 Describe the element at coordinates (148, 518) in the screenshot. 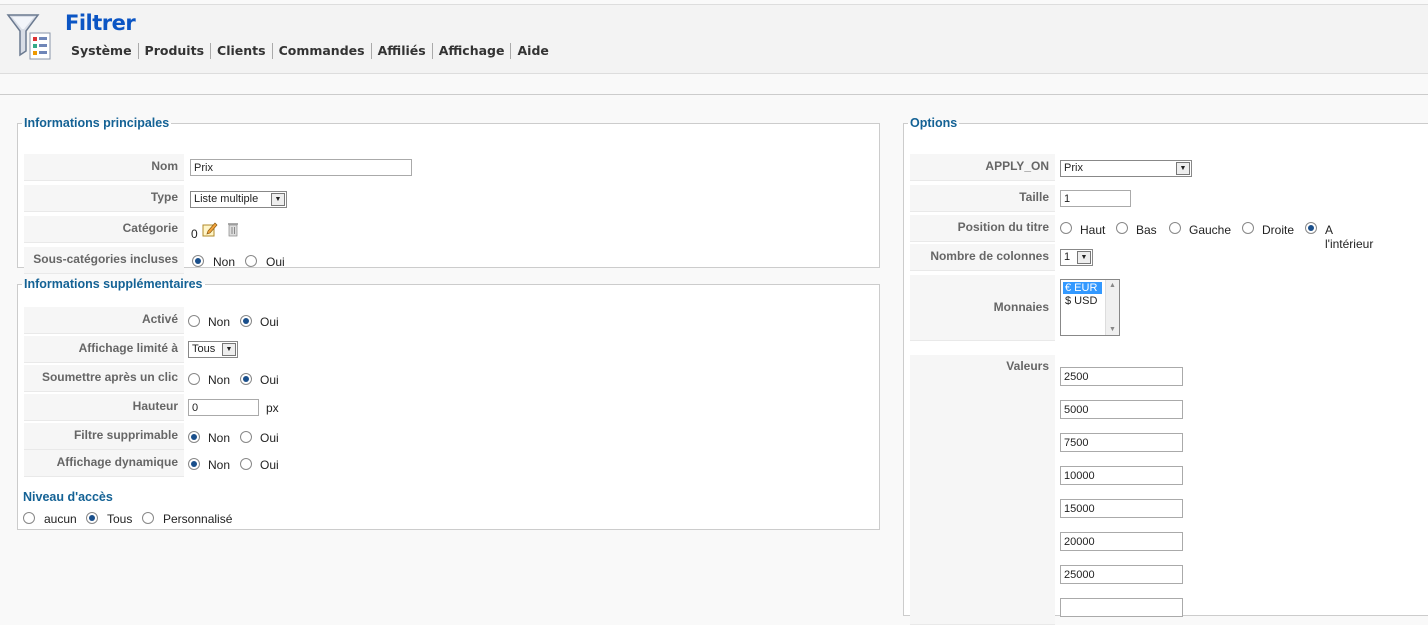

I see `access-custom-radio` at that location.